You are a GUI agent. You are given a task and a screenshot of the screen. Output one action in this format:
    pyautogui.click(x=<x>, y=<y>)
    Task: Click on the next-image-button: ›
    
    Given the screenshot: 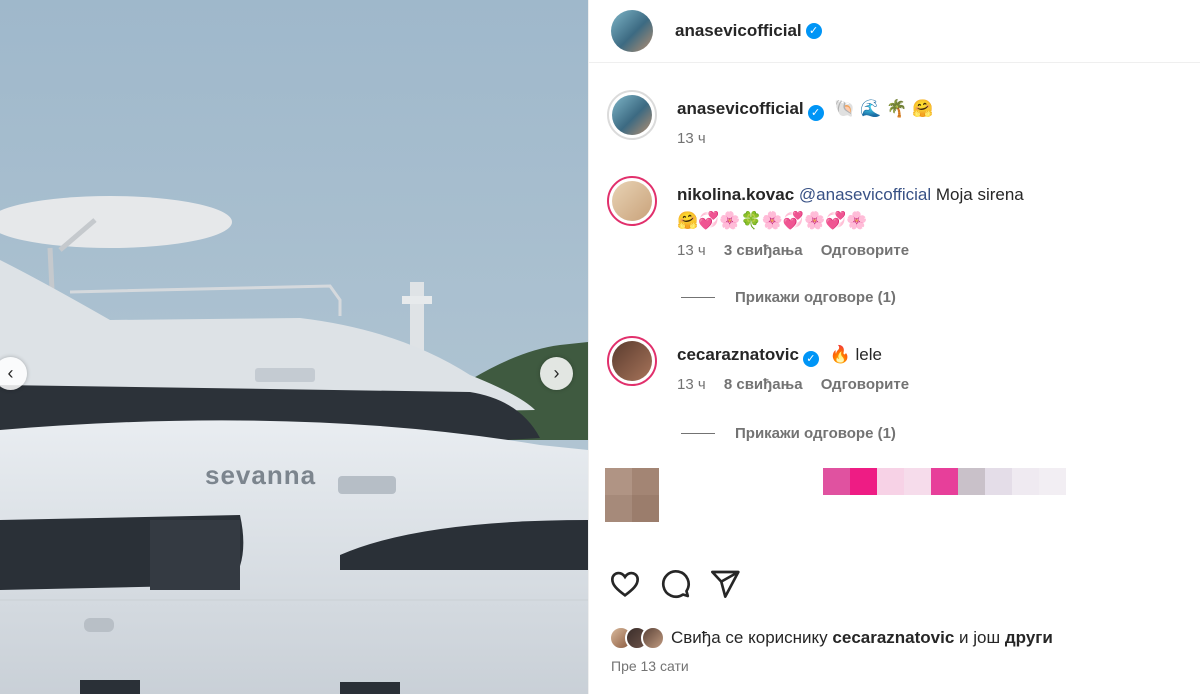 What is the action you would take?
    pyautogui.click(x=556, y=373)
    